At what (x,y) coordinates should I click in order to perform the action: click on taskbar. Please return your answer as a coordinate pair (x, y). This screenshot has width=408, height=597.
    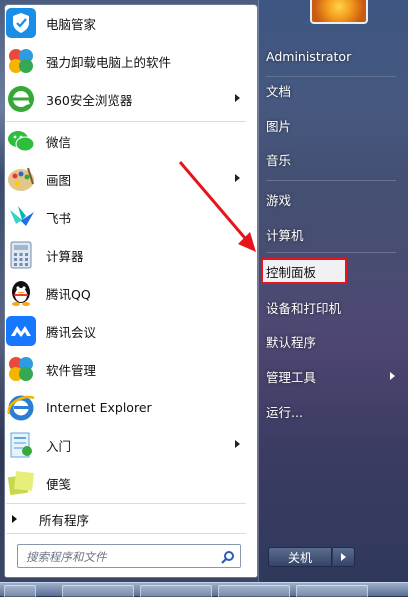
    Looking at the image, I should click on (204, 589).